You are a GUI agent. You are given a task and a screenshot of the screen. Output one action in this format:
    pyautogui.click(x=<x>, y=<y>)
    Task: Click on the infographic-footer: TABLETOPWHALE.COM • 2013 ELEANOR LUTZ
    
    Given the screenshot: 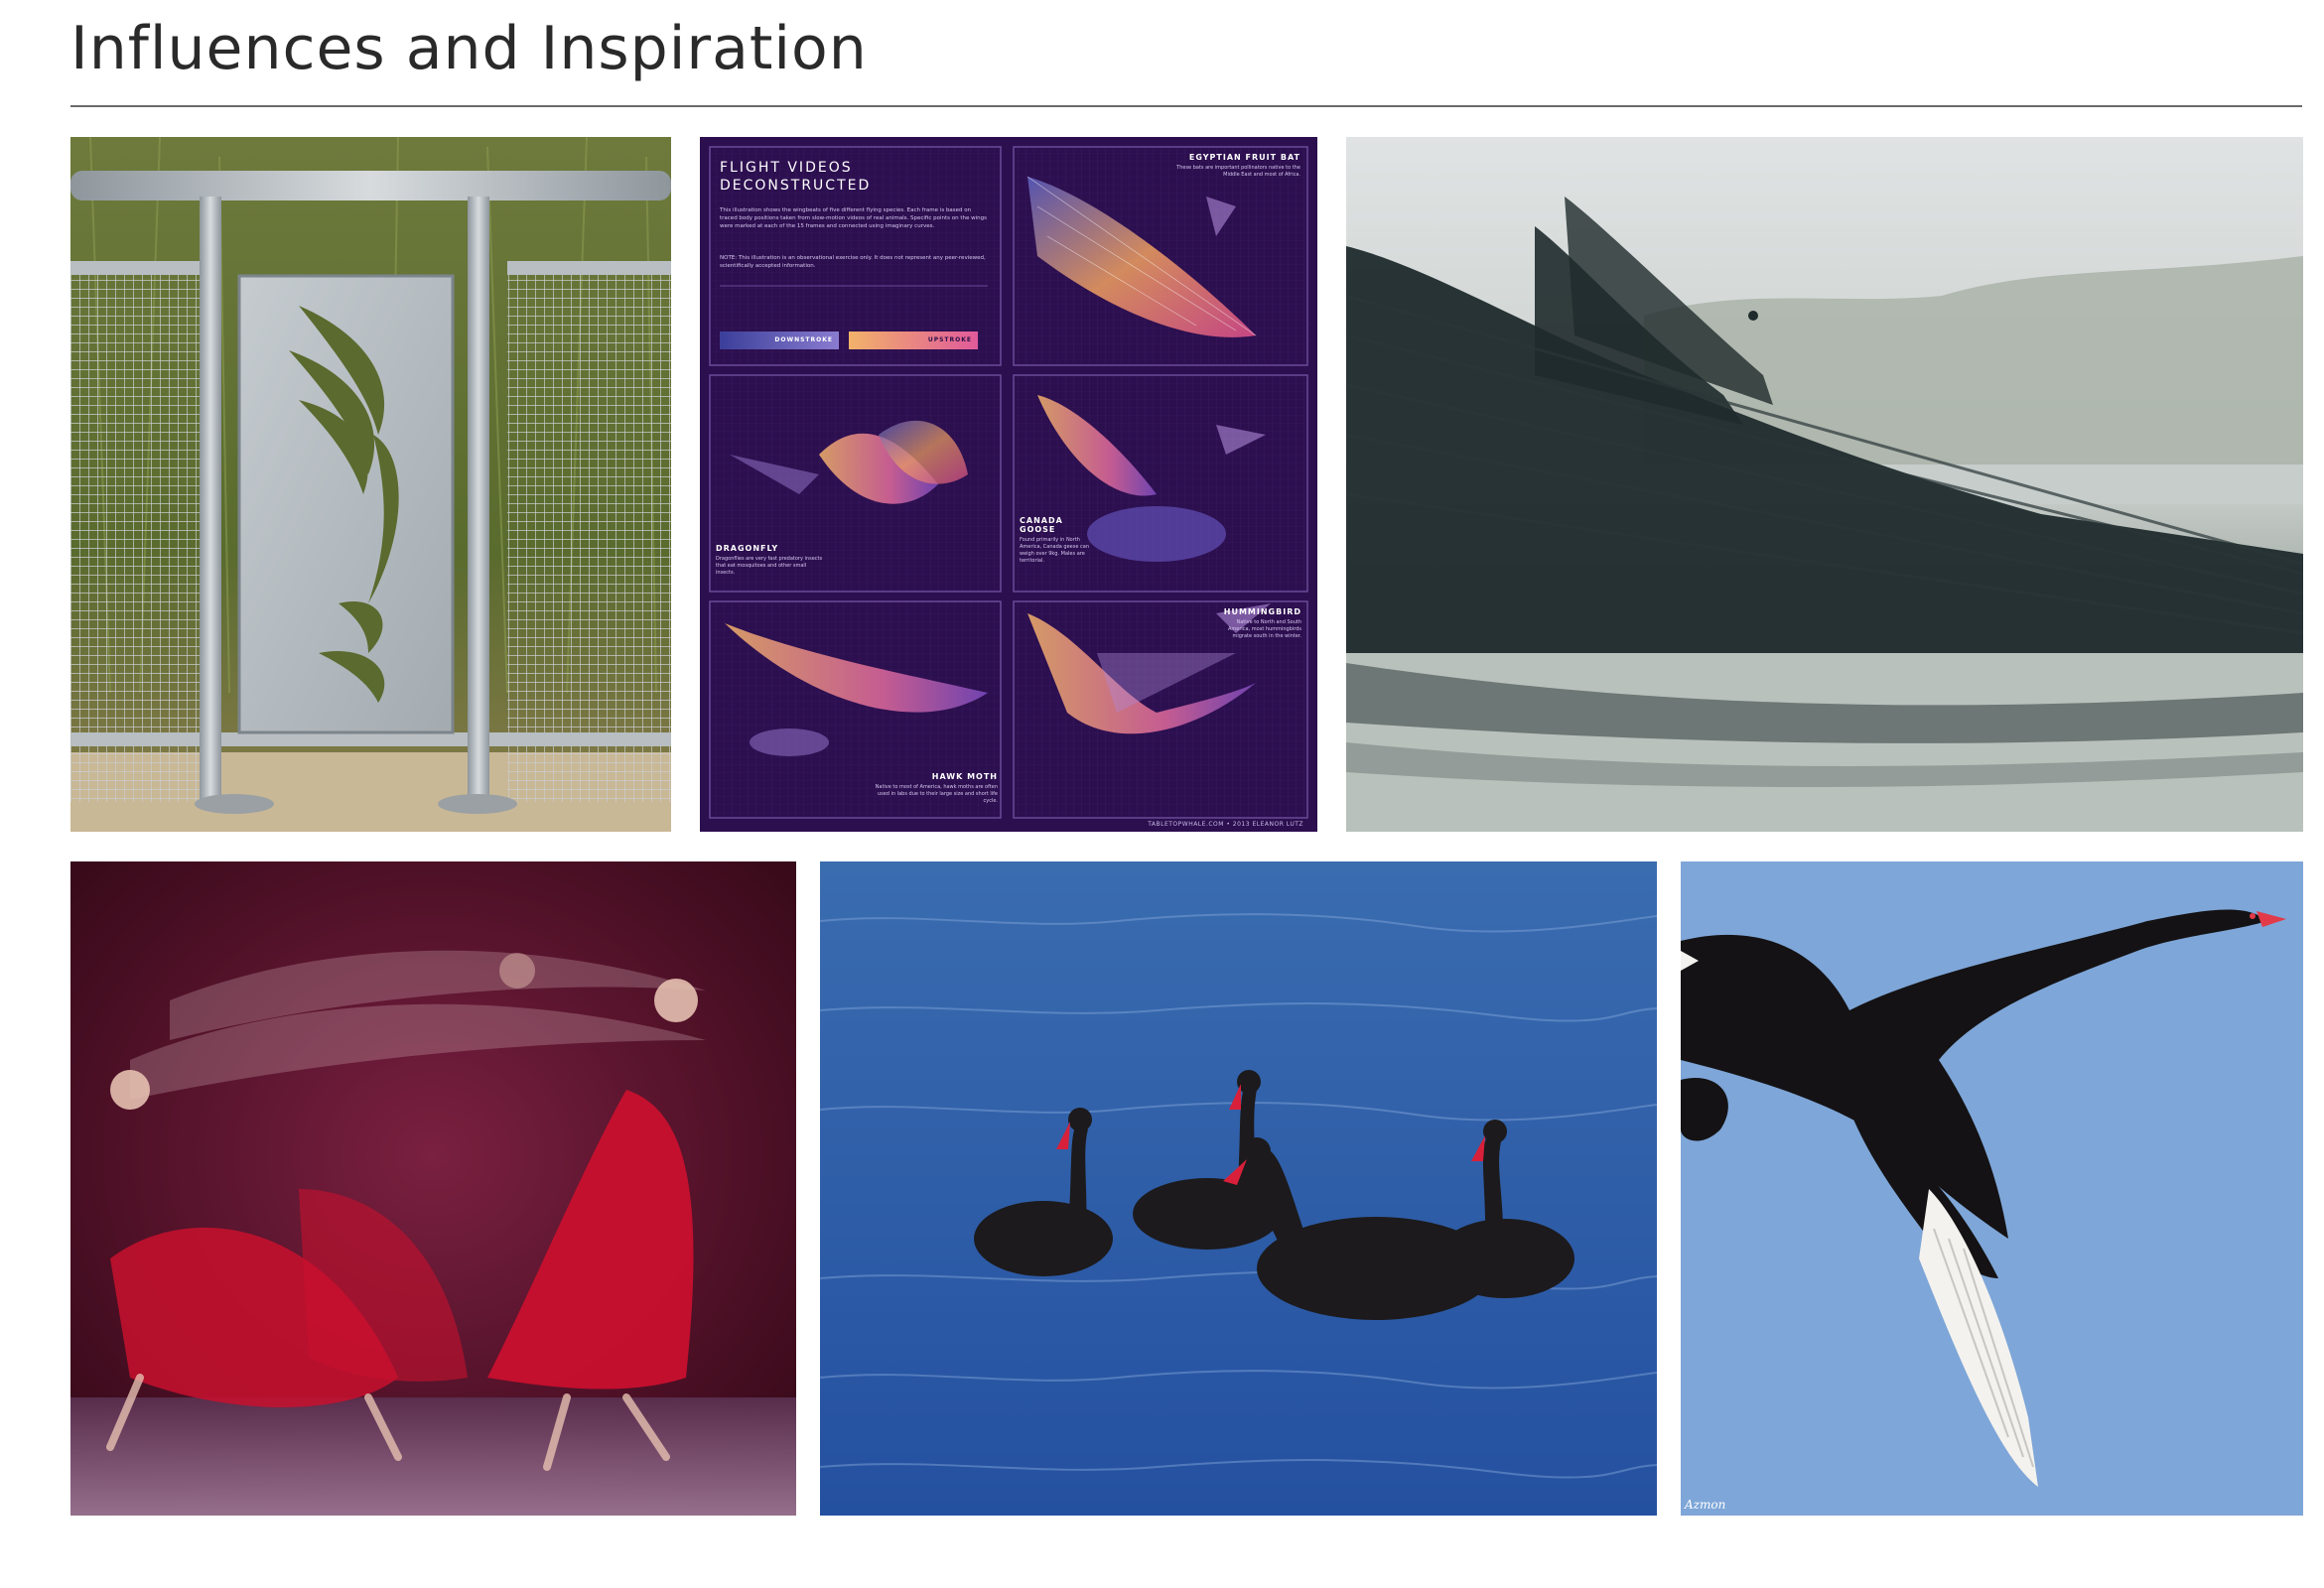 What is the action you would take?
    pyautogui.click(x=1226, y=824)
    